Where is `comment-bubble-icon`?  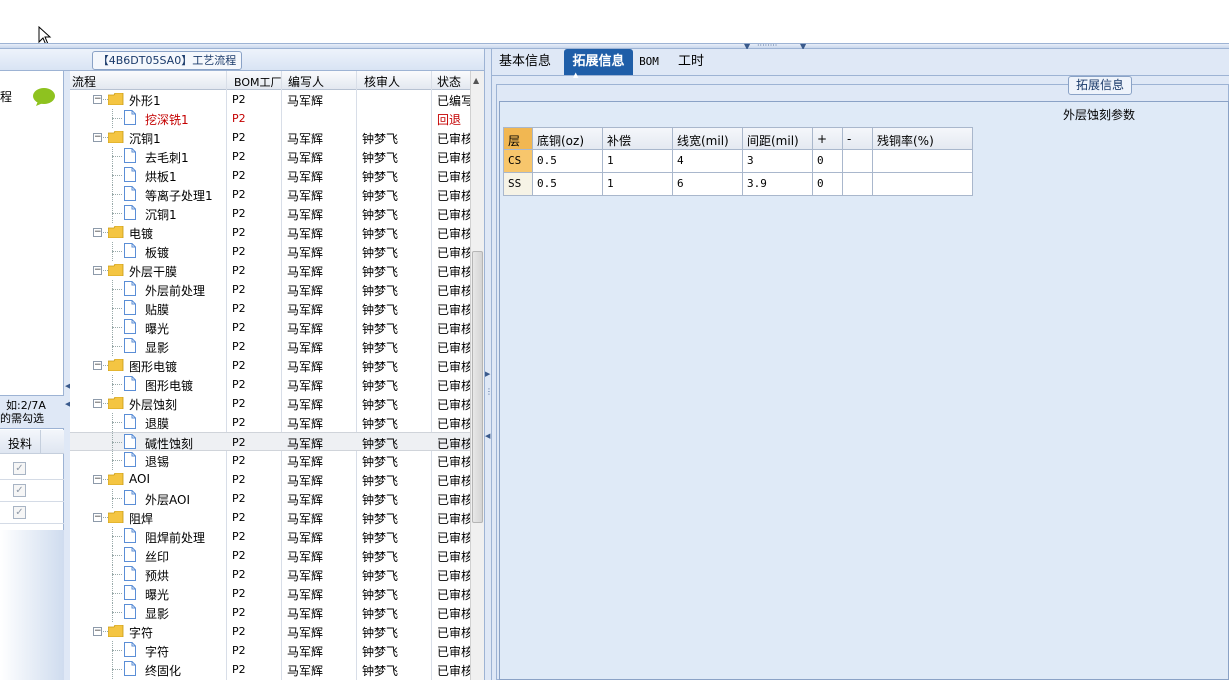 comment-bubble-icon is located at coordinates (44, 97).